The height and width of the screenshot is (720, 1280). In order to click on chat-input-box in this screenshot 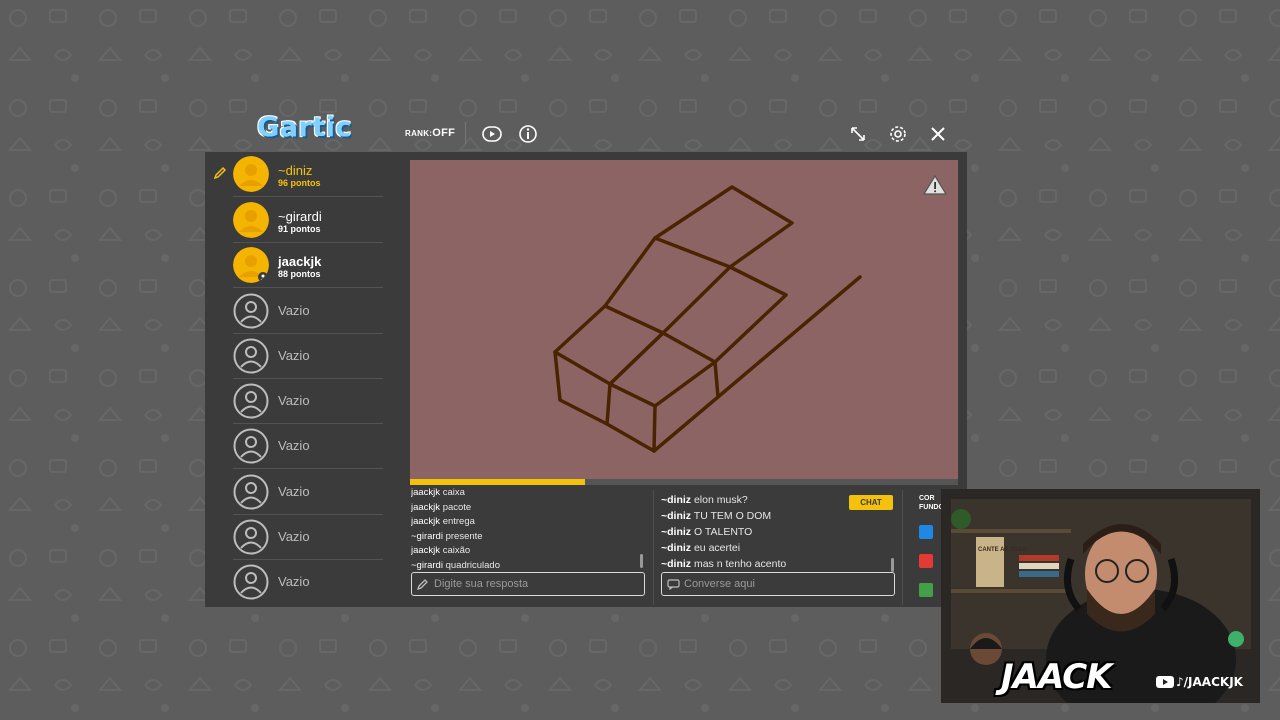, I will do `click(778, 584)`.